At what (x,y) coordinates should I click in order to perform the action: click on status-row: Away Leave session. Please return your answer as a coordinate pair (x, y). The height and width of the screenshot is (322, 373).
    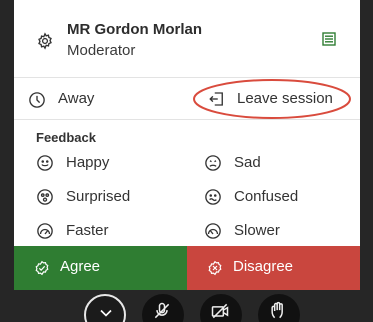
    Looking at the image, I should click on (187, 99).